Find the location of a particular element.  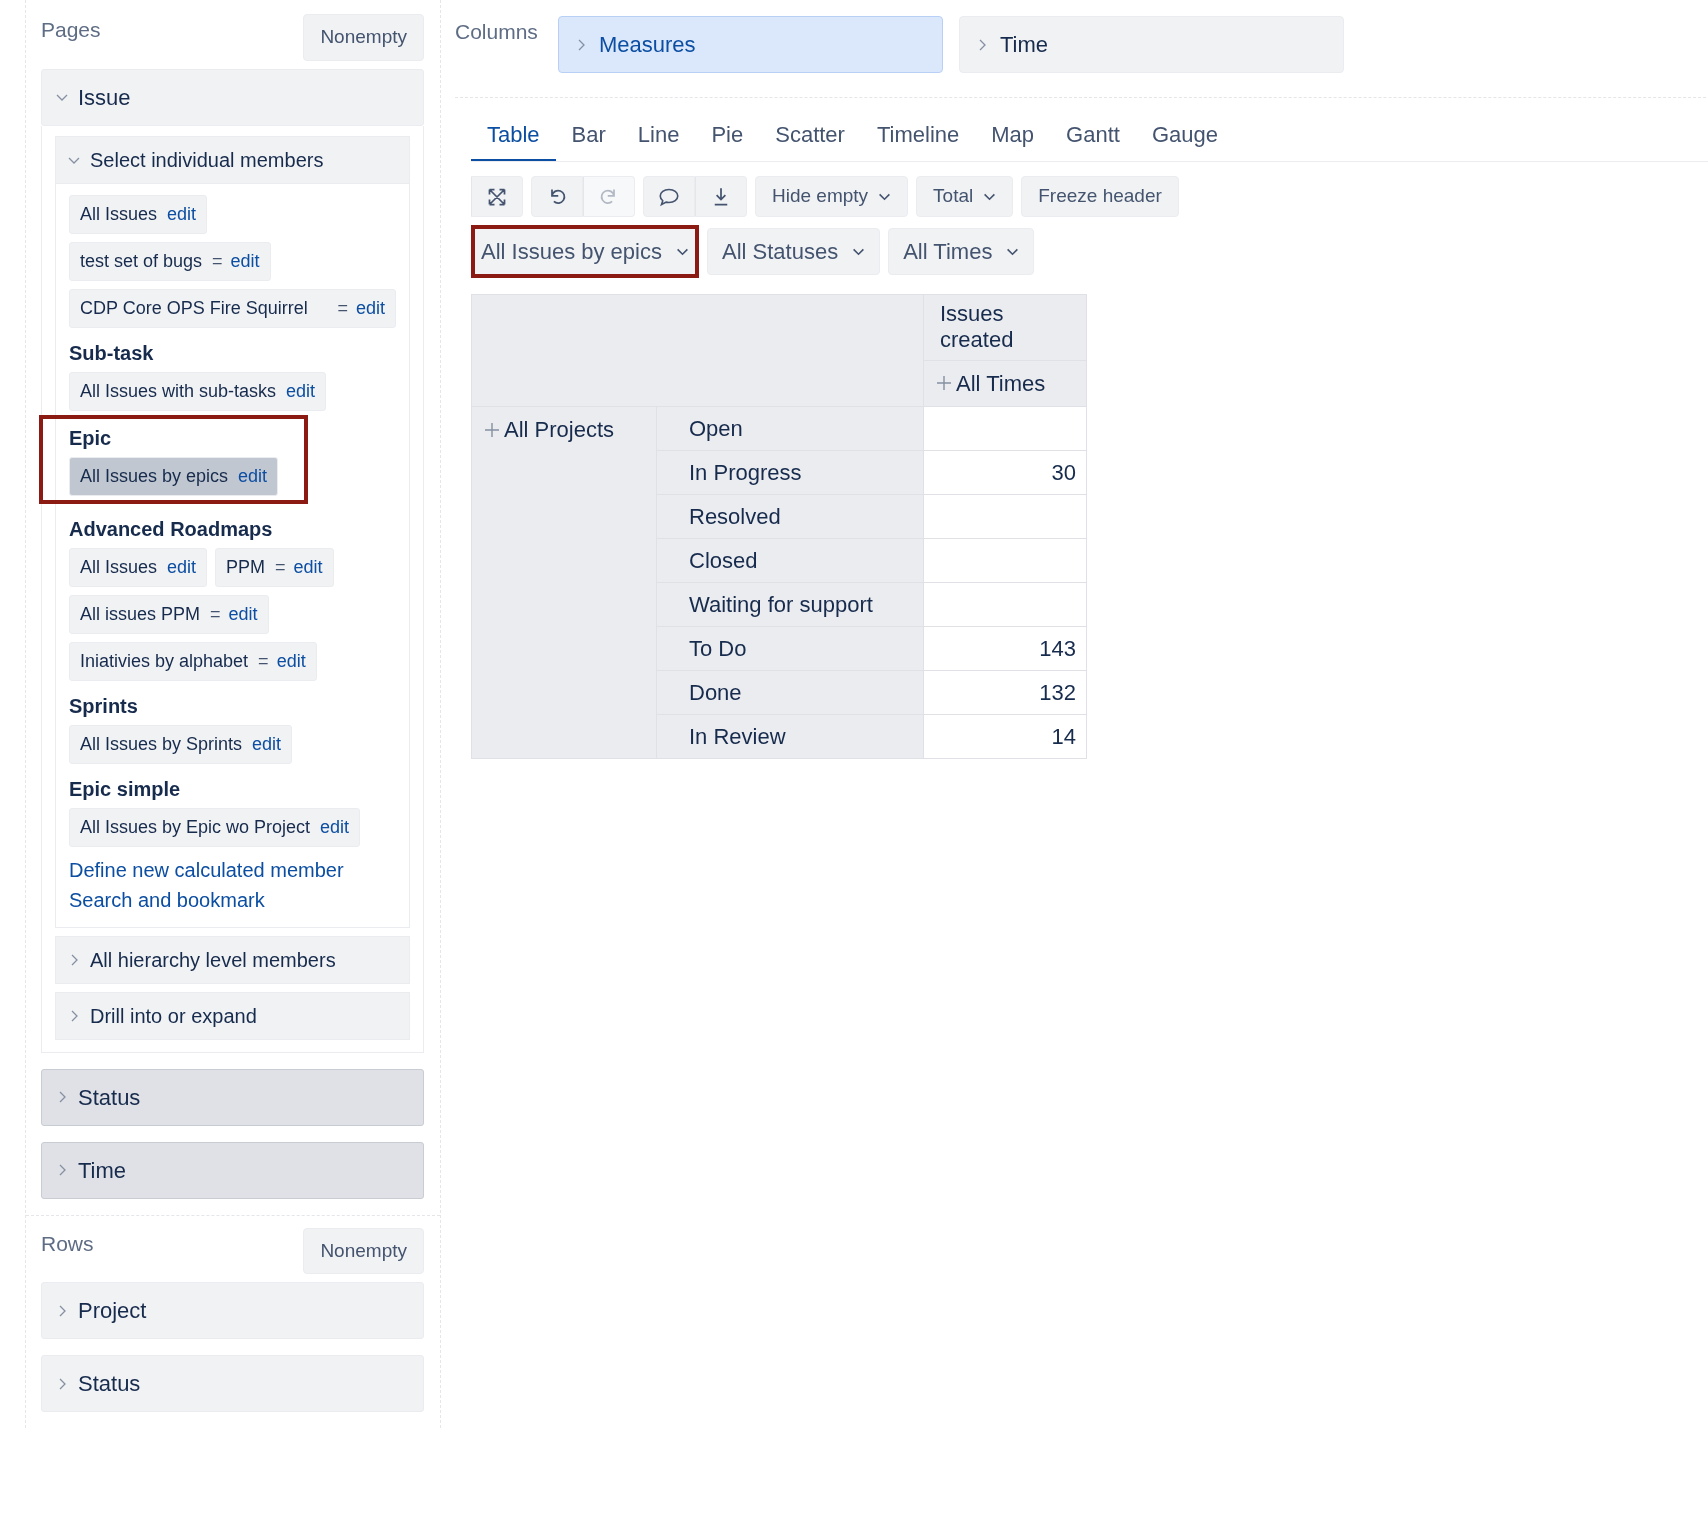

section-title: Rows is located at coordinates (67, 1243).